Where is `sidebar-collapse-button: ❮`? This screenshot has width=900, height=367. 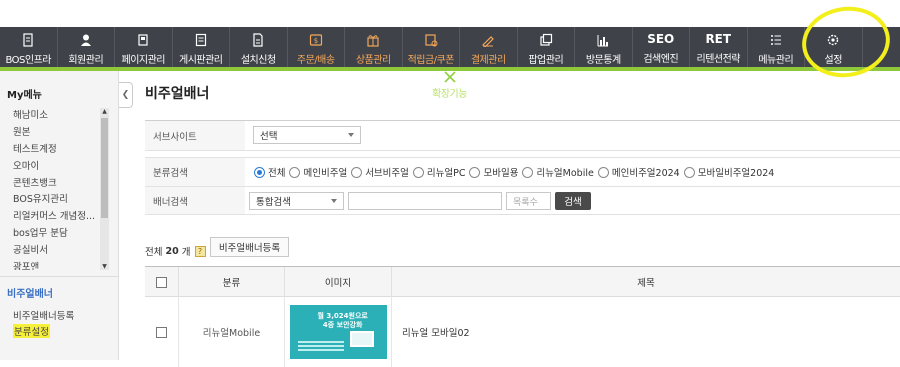
sidebar-collapse-button: ❮ is located at coordinates (126, 95).